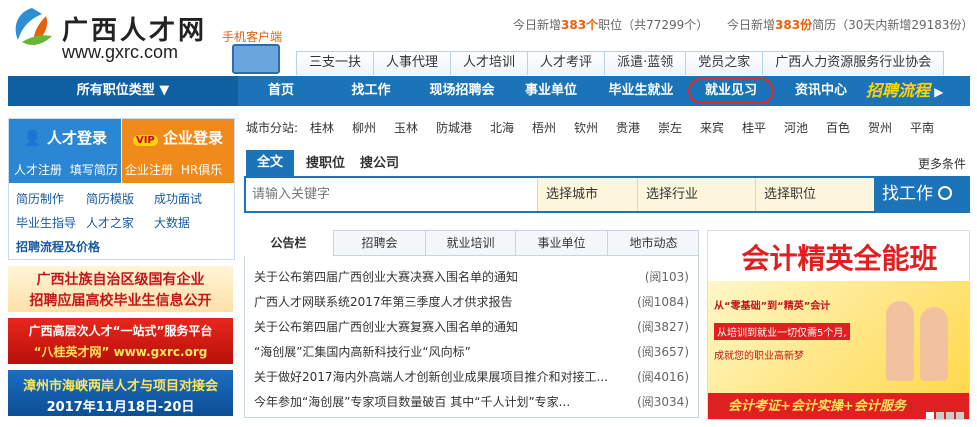 This screenshot has width=977, height=427. What do you see at coordinates (364, 127) in the screenshot?
I see `city-link: 柳州` at bounding box center [364, 127].